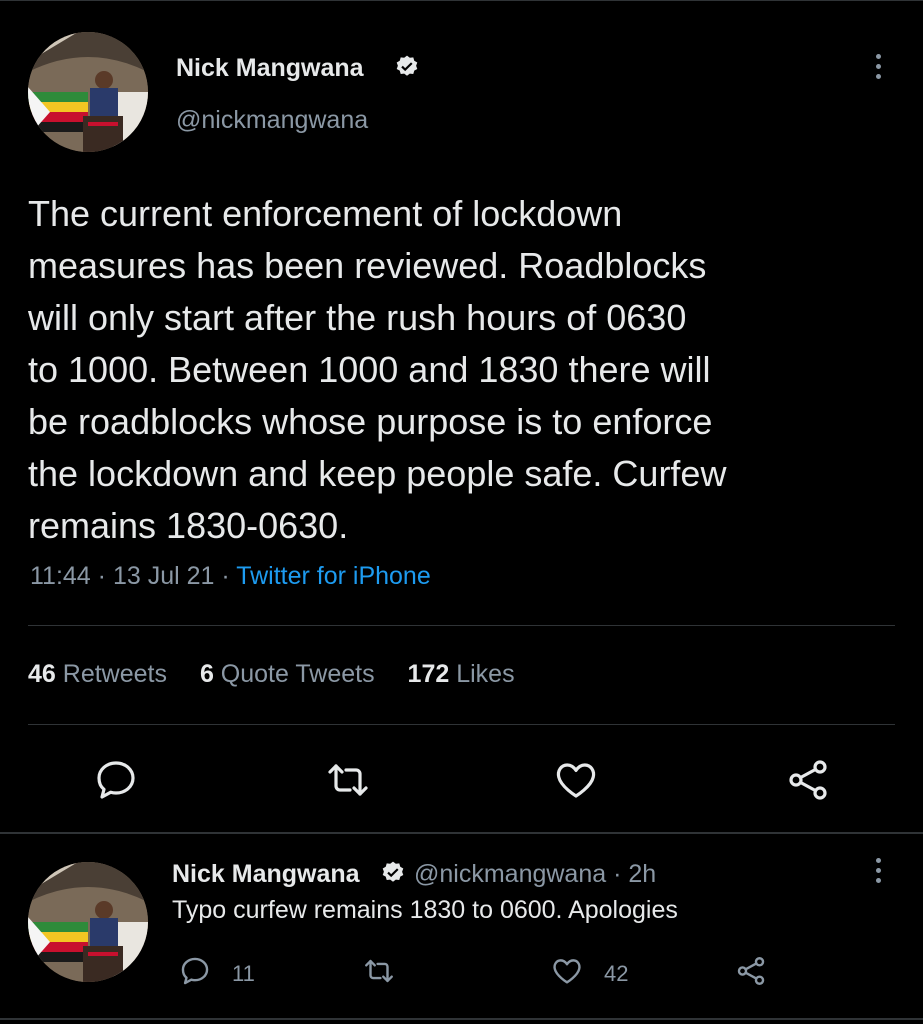 The height and width of the screenshot is (1024, 923). What do you see at coordinates (60, 576) in the screenshot?
I see `tweet-time: 11:44` at bounding box center [60, 576].